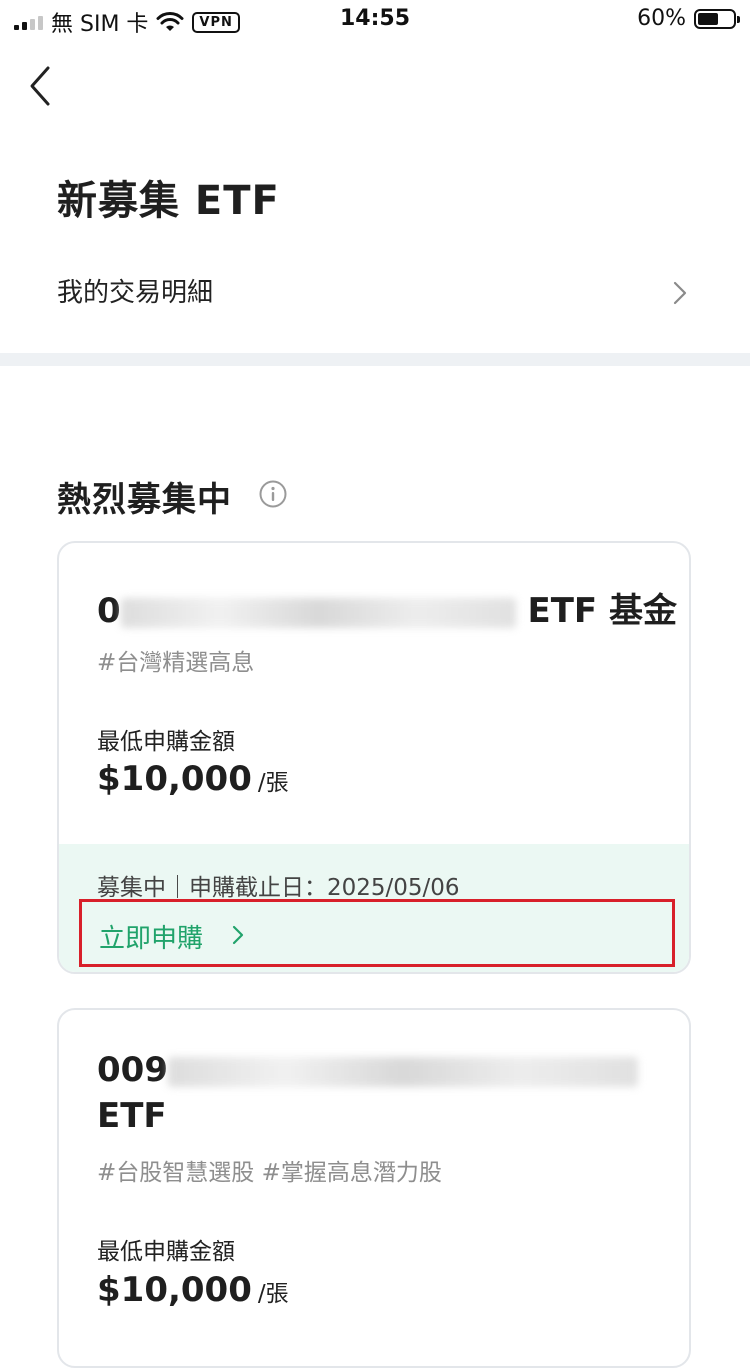 The width and height of the screenshot is (750, 1368). What do you see at coordinates (377, 933) in the screenshot?
I see `subscribe-now-button: 立即申購` at bounding box center [377, 933].